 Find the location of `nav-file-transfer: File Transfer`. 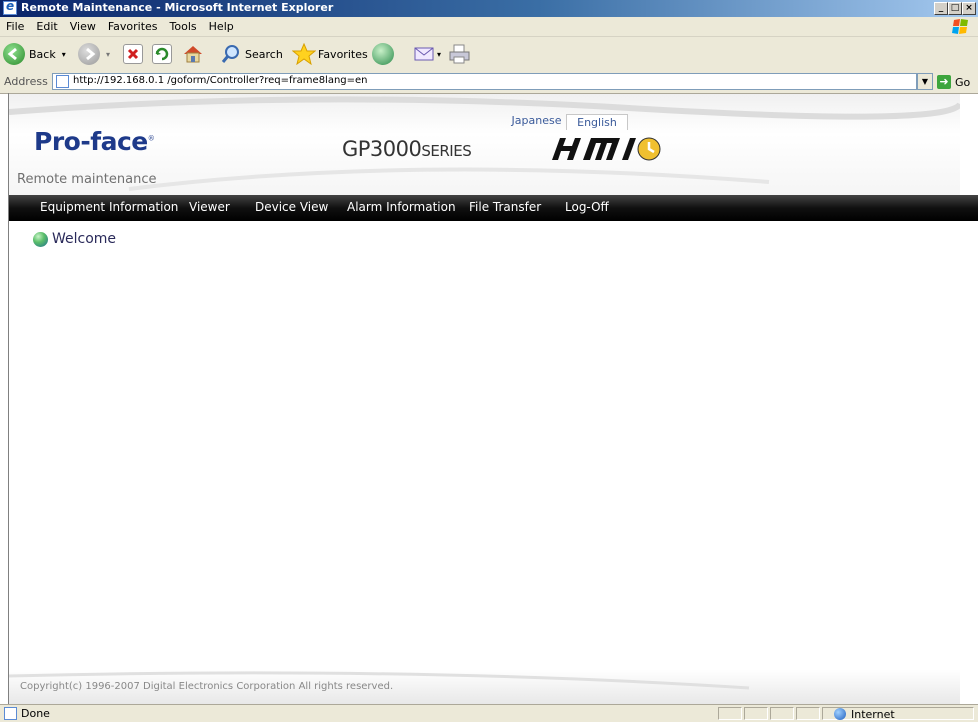

nav-file-transfer: File Transfer is located at coordinates (505, 207).